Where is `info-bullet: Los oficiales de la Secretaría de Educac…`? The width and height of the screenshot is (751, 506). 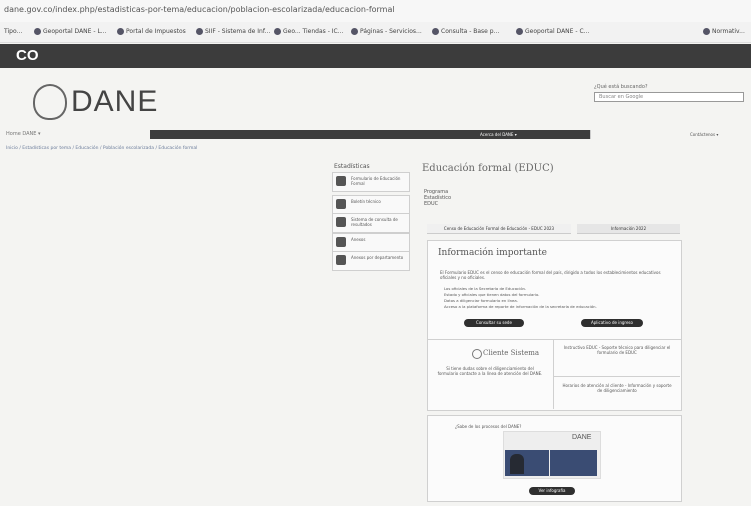 info-bullet: Los oficiales de la Secretaría de Educac… is located at coordinates (485, 288).